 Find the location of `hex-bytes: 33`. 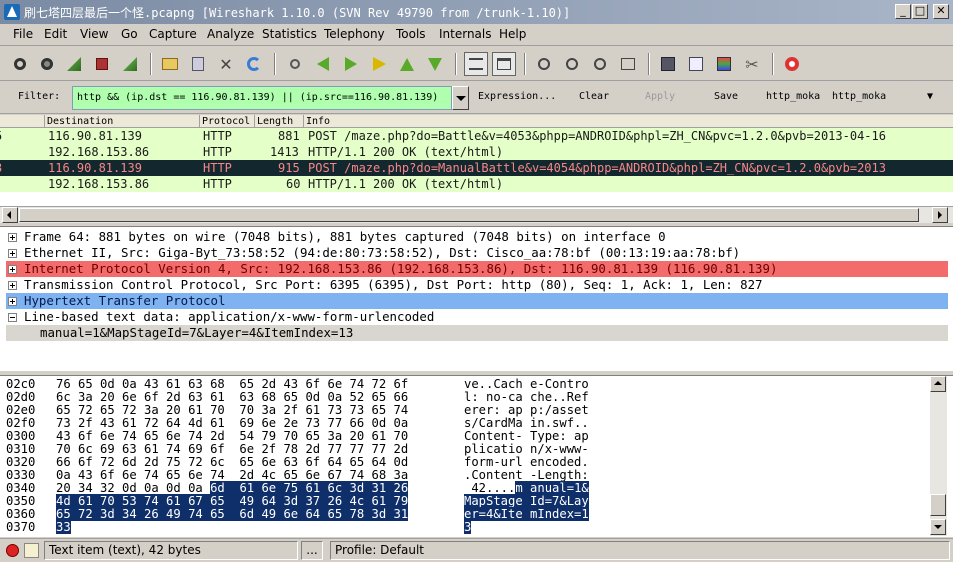

hex-bytes: 33 is located at coordinates (63, 527).